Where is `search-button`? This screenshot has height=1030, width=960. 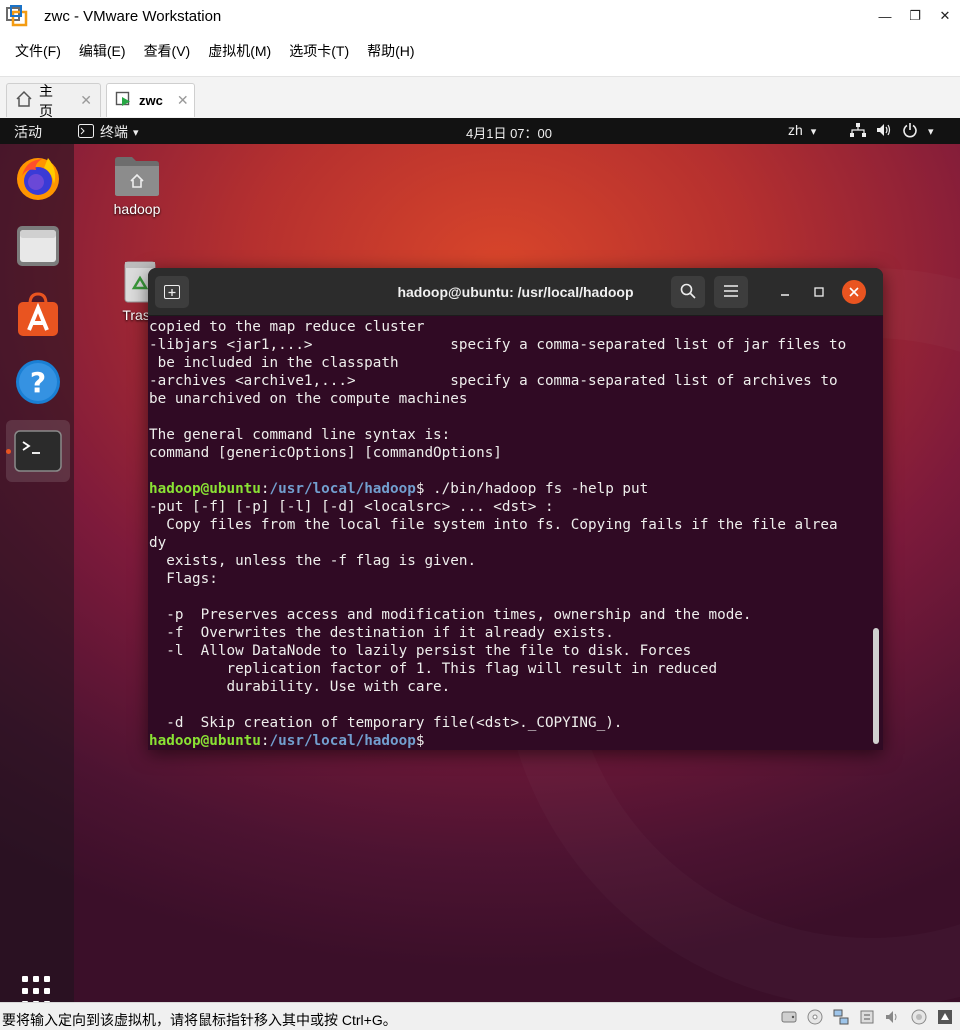
search-button is located at coordinates (688, 292).